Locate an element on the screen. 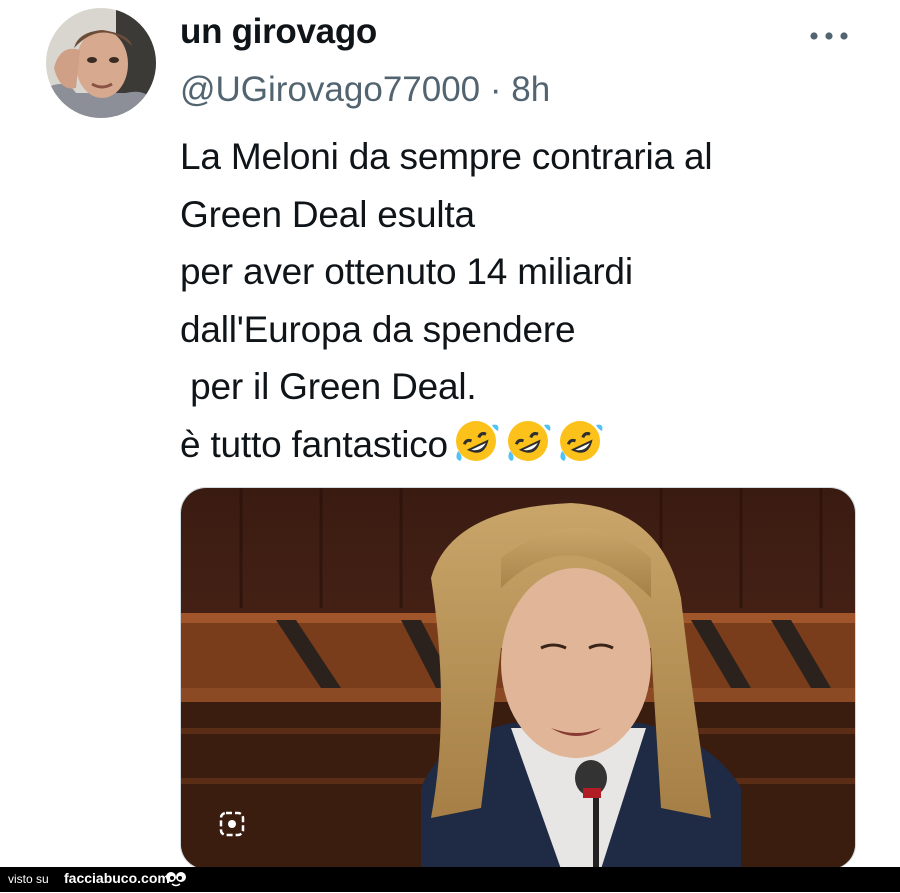 This screenshot has height=893, width=900. avatar is located at coordinates (101, 63).